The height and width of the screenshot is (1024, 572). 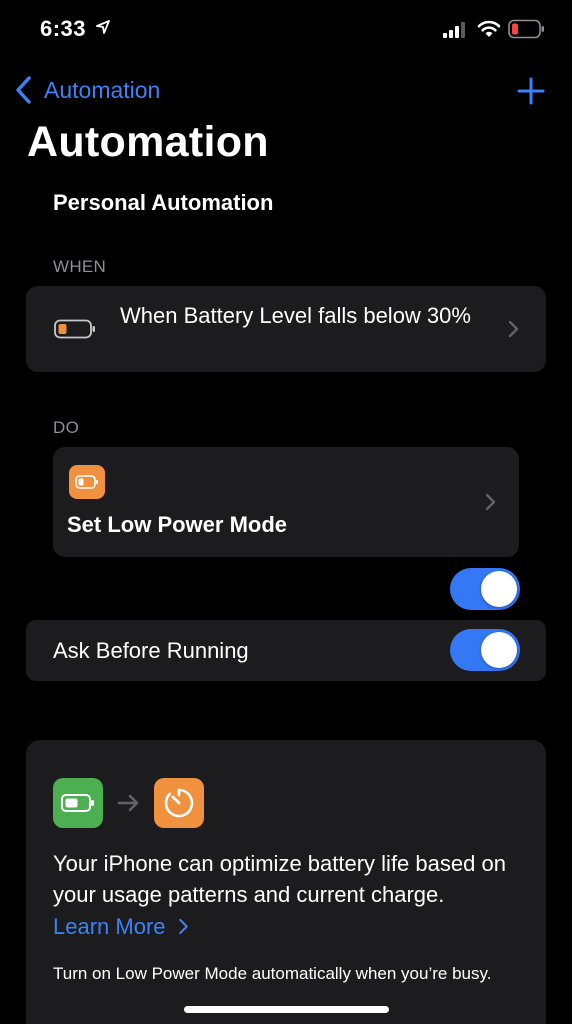 I want to click on battery-tile, so click(x=78, y=803).